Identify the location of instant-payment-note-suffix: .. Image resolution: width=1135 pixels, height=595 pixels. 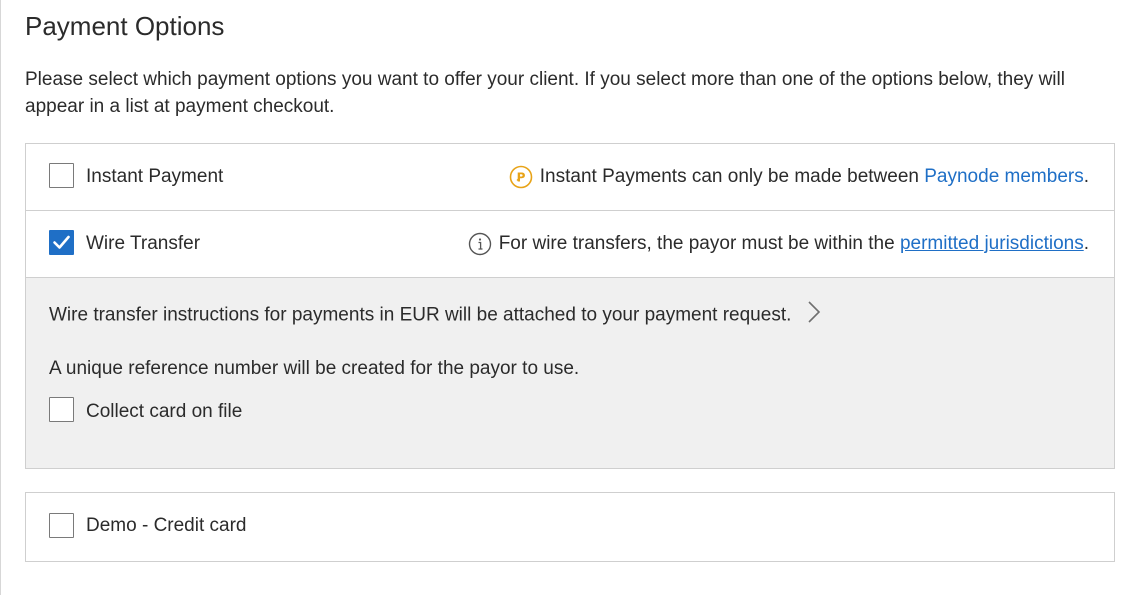
(1086, 176).